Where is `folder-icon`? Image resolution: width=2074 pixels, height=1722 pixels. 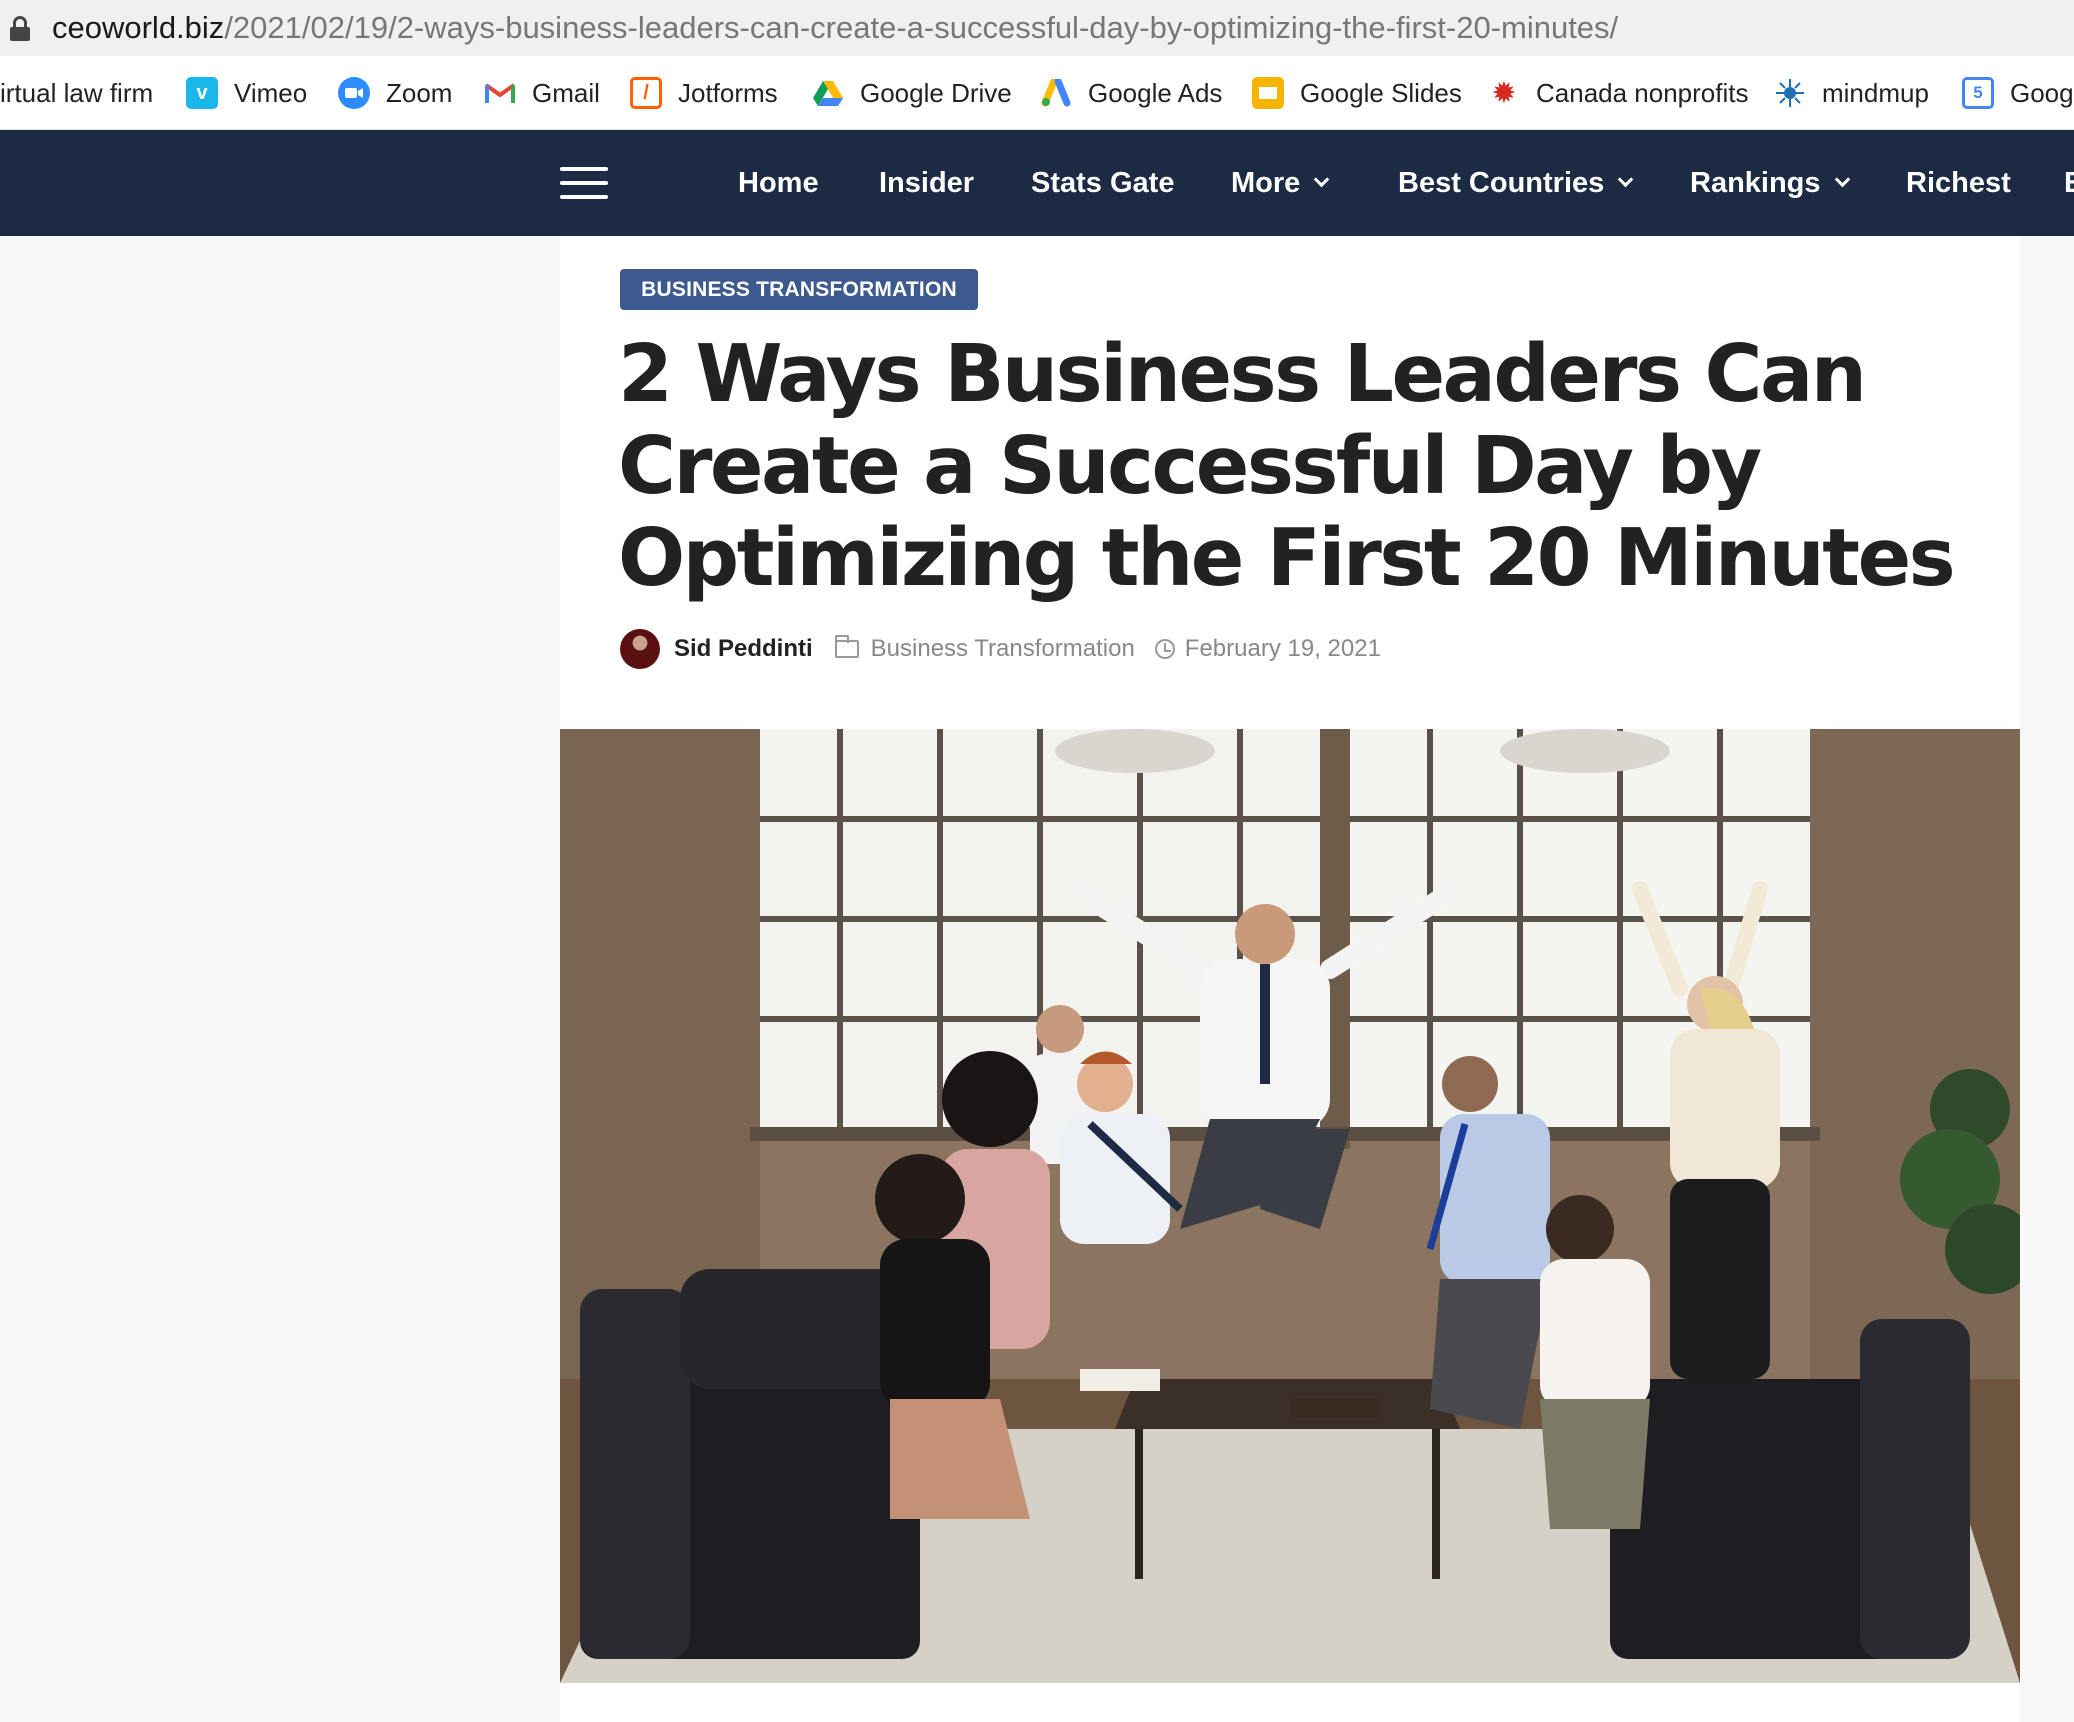 folder-icon is located at coordinates (846, 646).